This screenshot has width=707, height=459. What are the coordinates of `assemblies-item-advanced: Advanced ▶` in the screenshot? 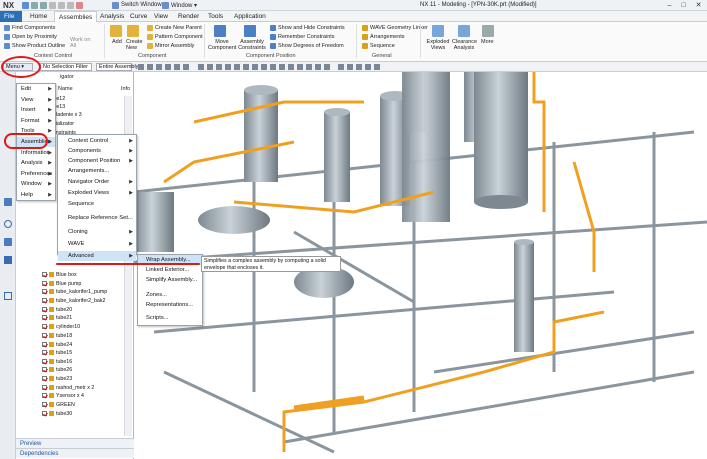 It's located at (97, 256).